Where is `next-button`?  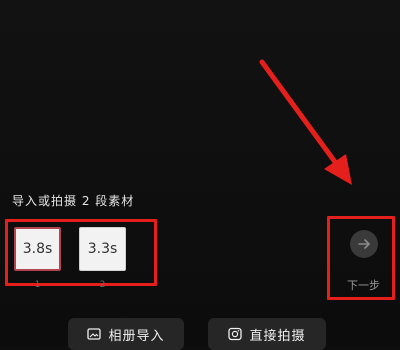 next-button is located at coordinates (364, 244).